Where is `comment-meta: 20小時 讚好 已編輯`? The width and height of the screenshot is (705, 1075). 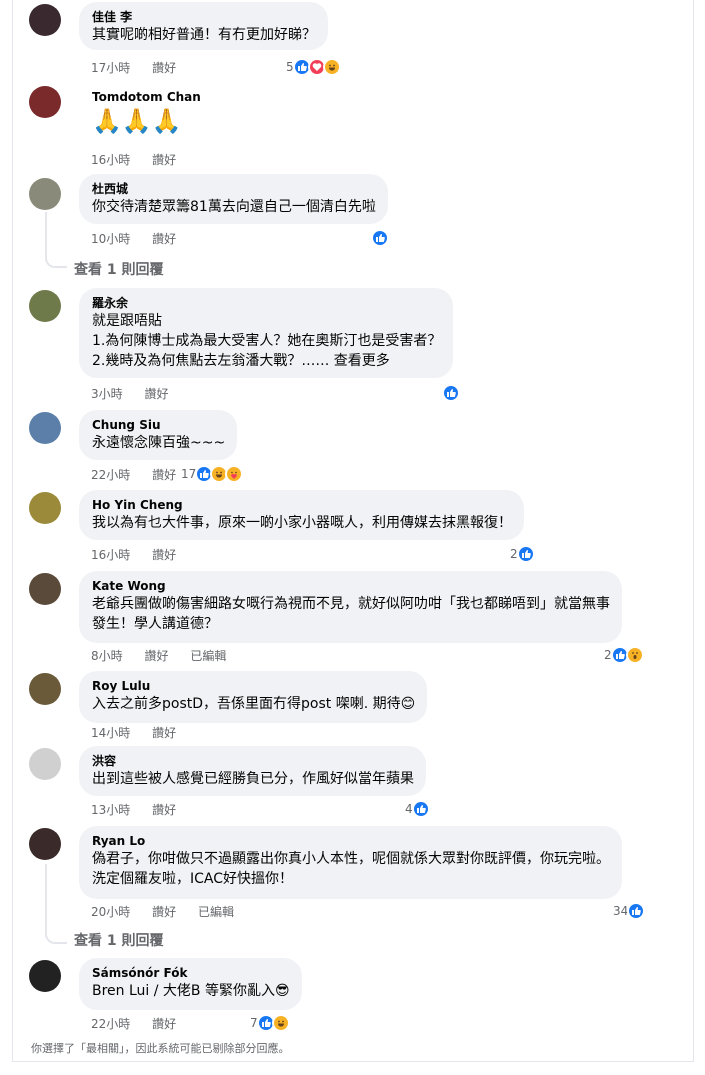 comment-meta: 20小時 讚好 已編輯 is located at coordinates (171, 912).